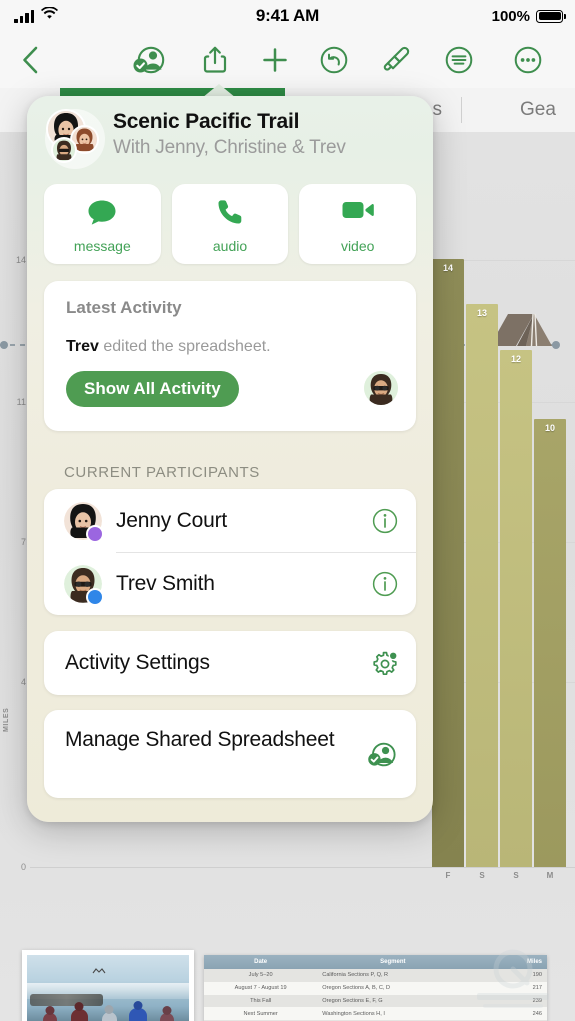 The width and height of the screenshot is (575, 1021). I want to click on chart-bar-category: F, so click(448, 875).